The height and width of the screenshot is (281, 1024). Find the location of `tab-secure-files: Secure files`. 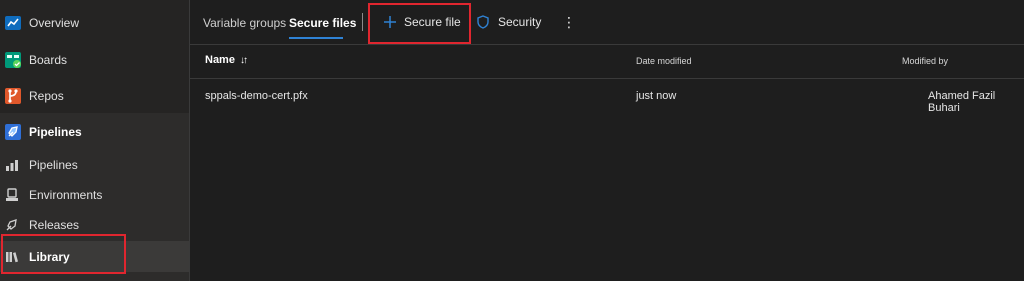

tab-secure-files: Secure files is located at coordinates (322, 23).